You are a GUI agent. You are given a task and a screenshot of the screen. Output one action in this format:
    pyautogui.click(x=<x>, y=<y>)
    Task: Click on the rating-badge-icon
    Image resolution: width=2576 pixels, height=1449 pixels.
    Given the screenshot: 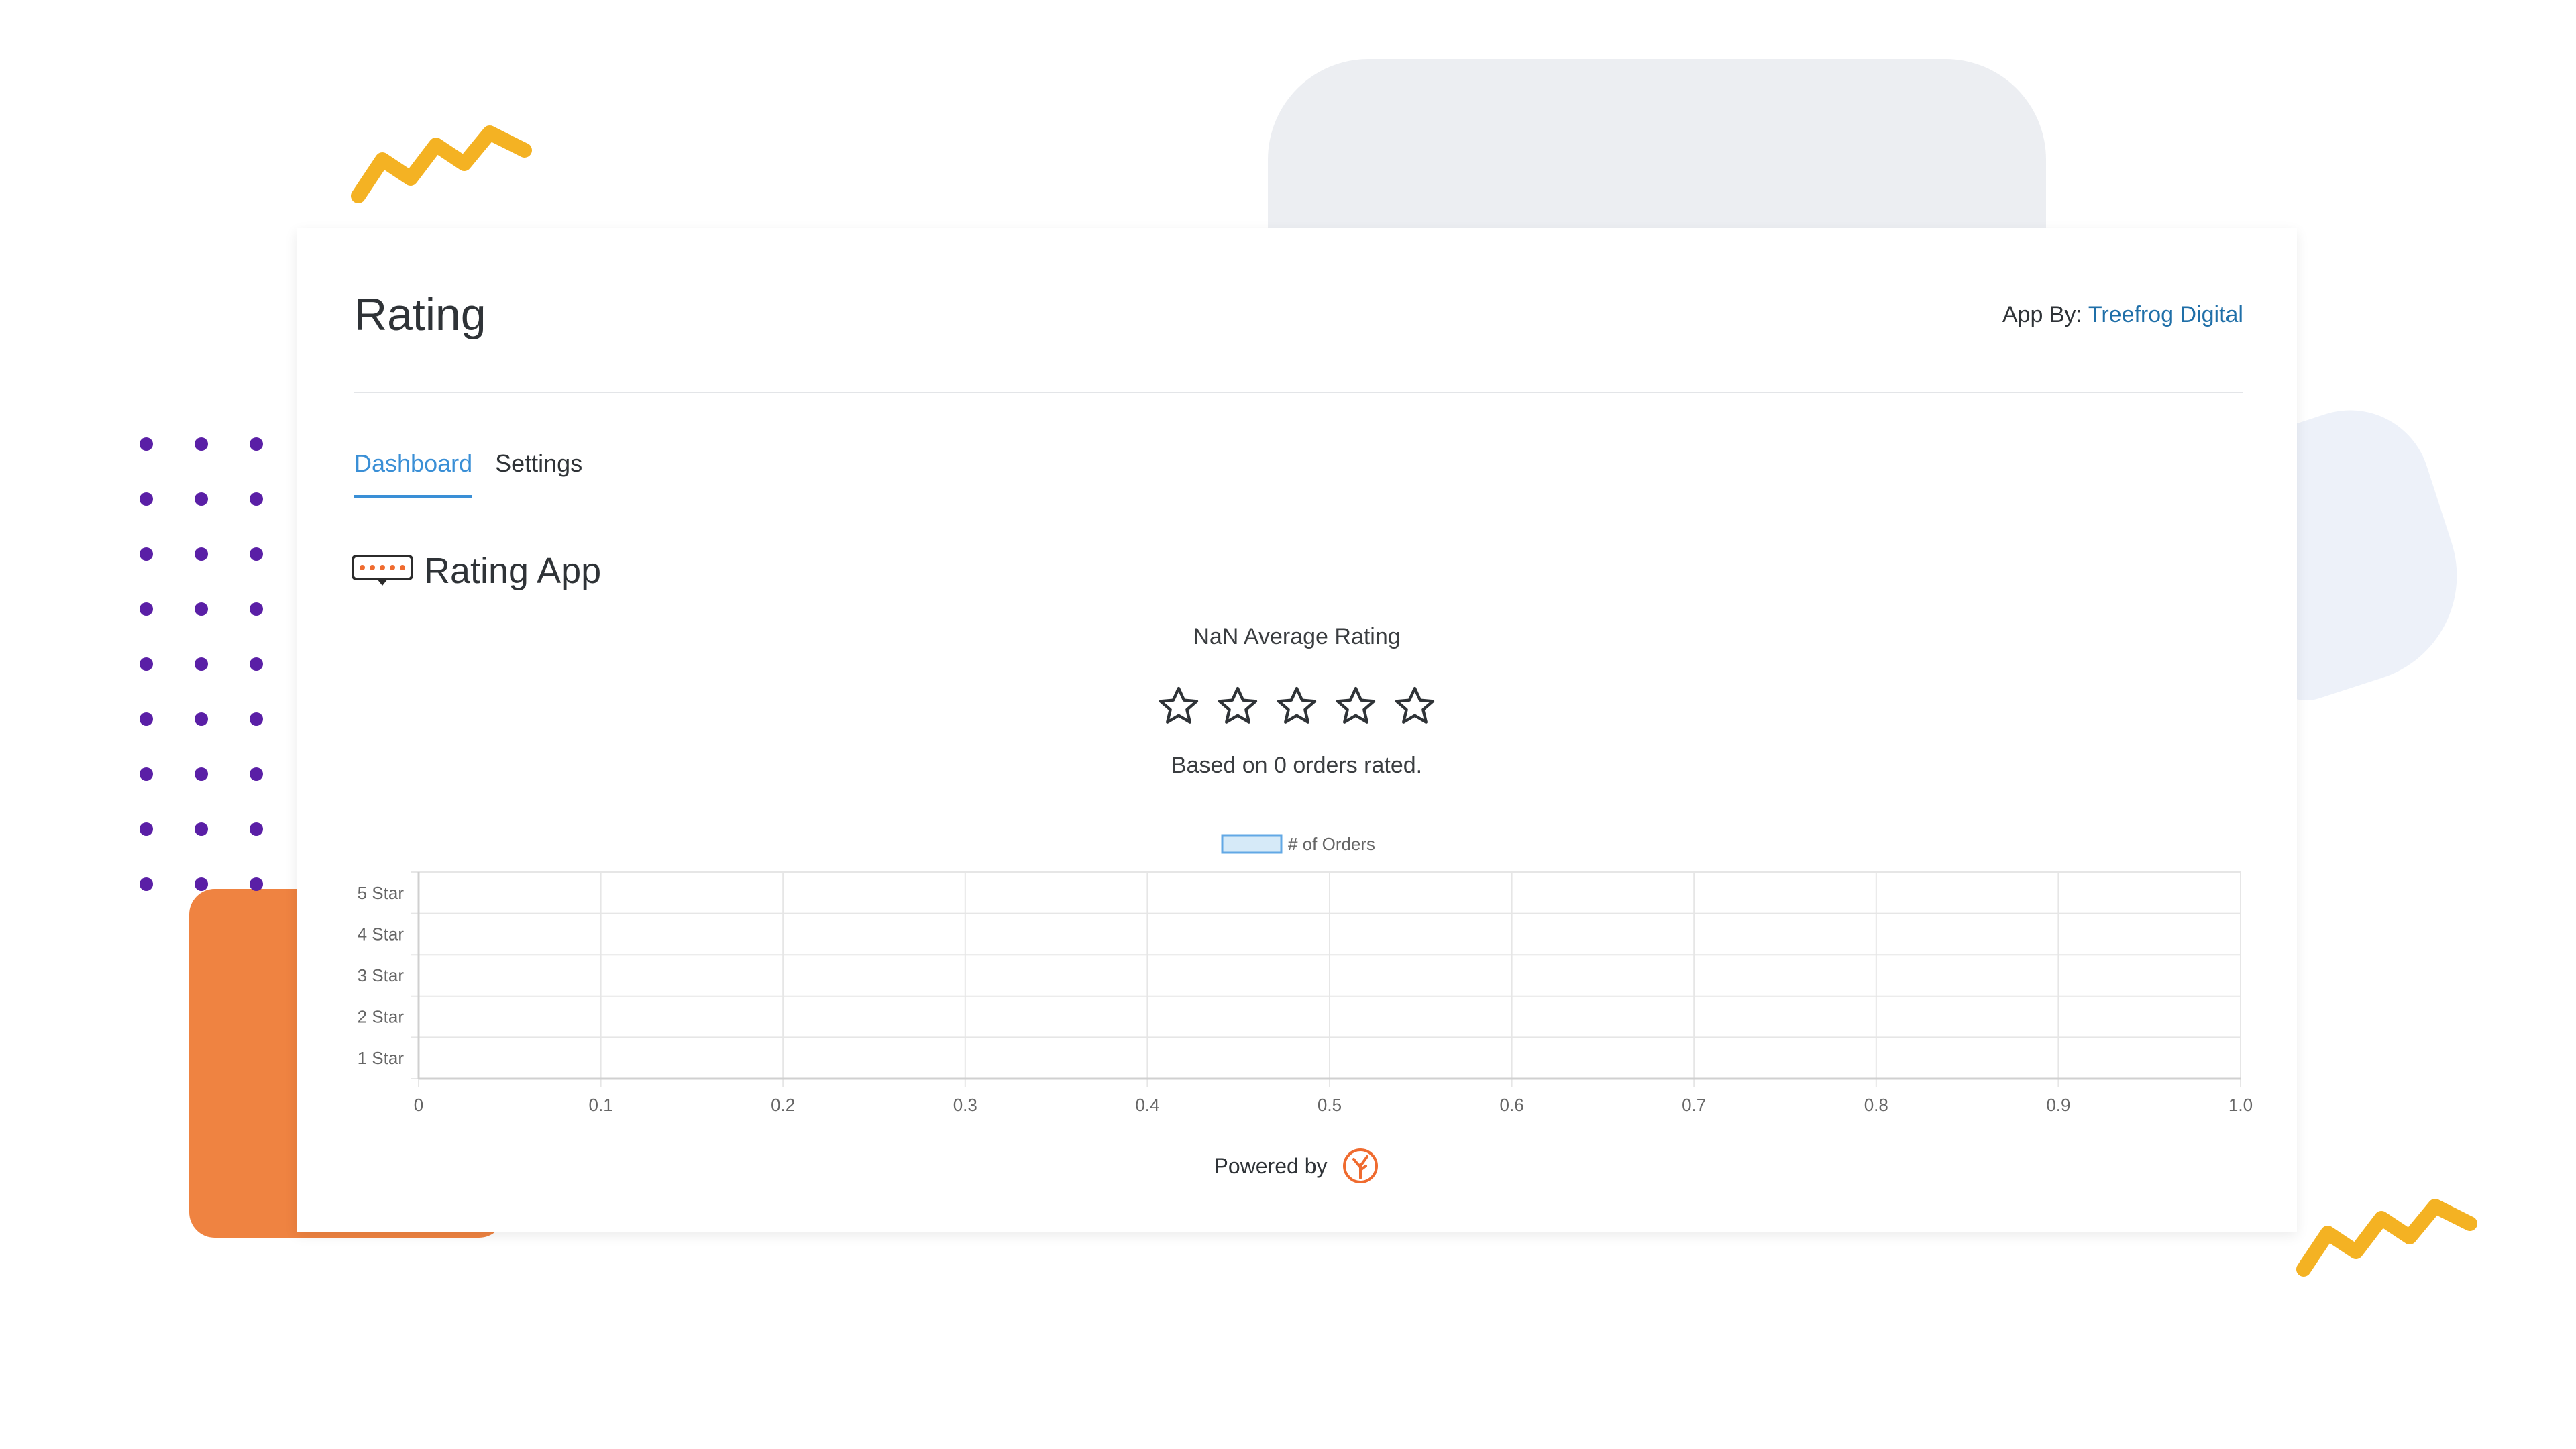 What is the action you would take?
    pyautogui.click(x=382, y=570)
    